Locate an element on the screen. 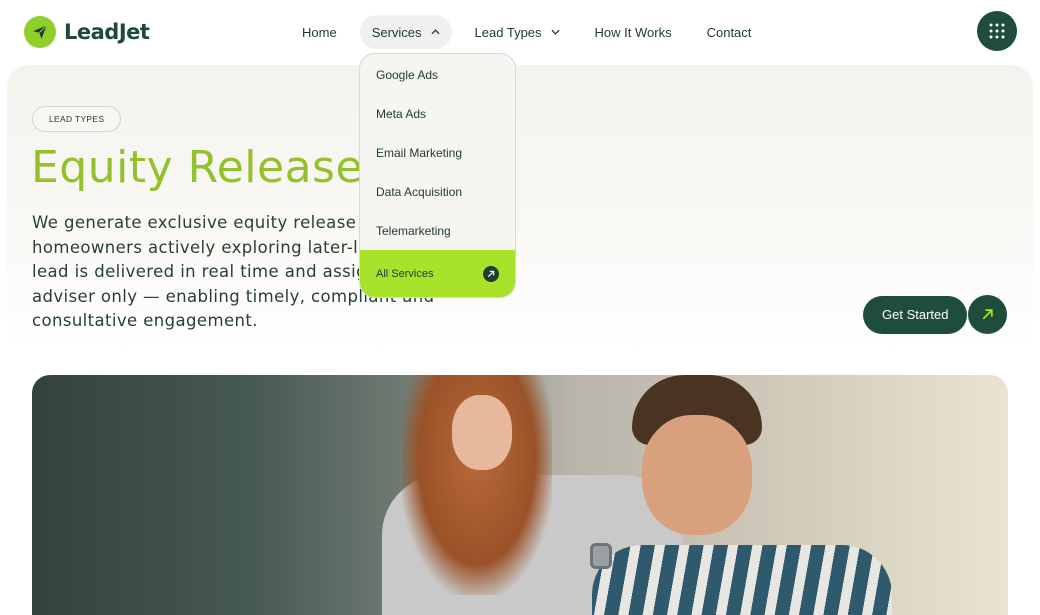 This screenshot has height=615, width=1040. section-badge: LEAD TYPES is located at coordinates (77, 119).